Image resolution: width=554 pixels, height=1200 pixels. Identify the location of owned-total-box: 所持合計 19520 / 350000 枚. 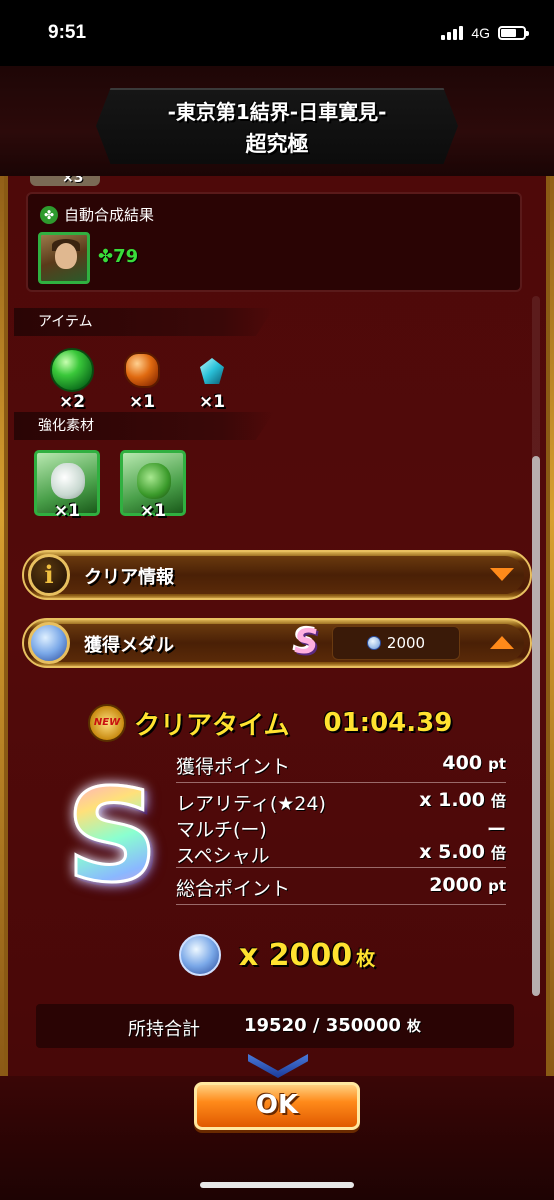
(275, 1026).